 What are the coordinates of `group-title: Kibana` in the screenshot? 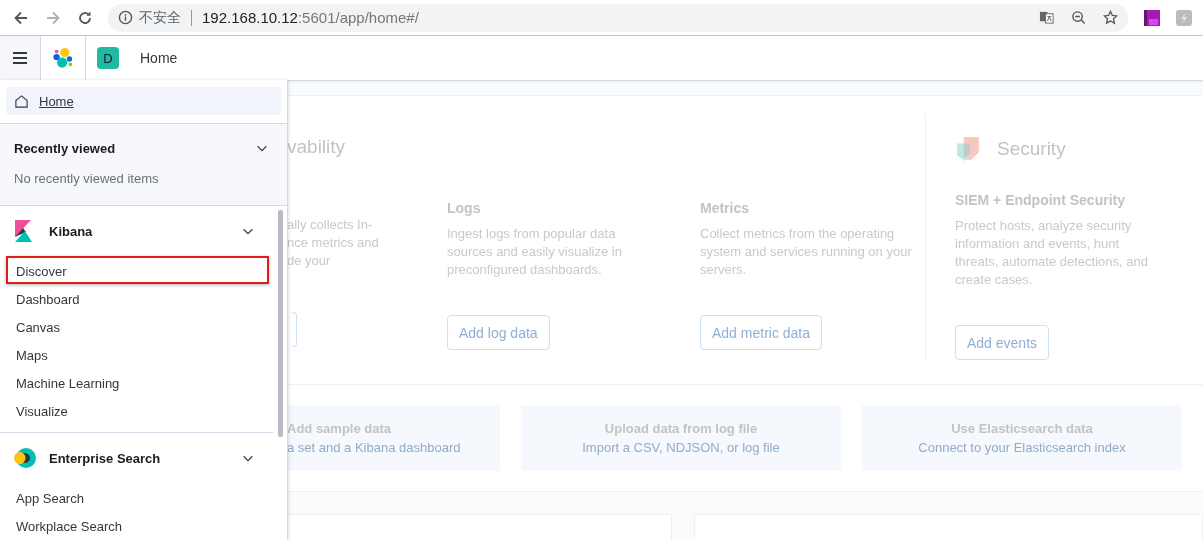 It's located at (71, 231).